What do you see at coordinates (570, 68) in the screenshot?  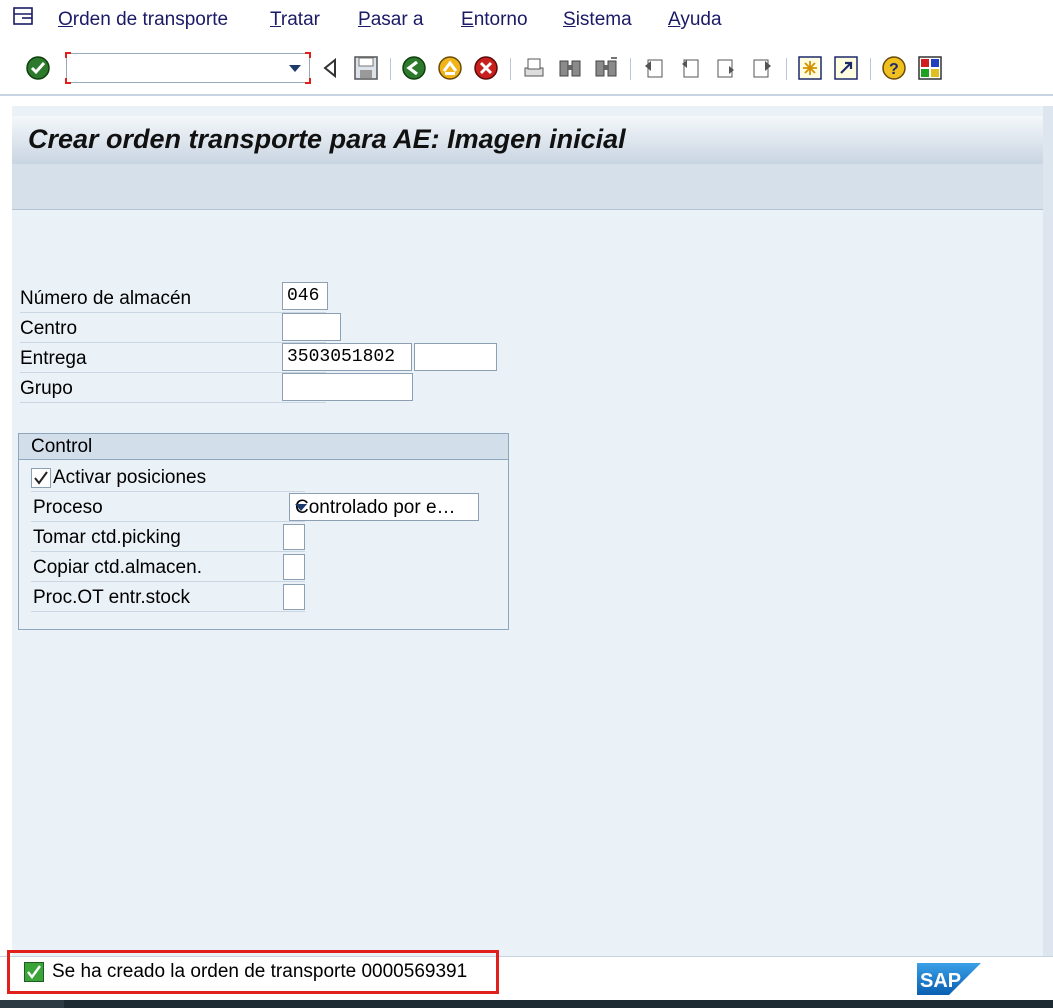 I see `find-icon` at bounding box center [570, 68].